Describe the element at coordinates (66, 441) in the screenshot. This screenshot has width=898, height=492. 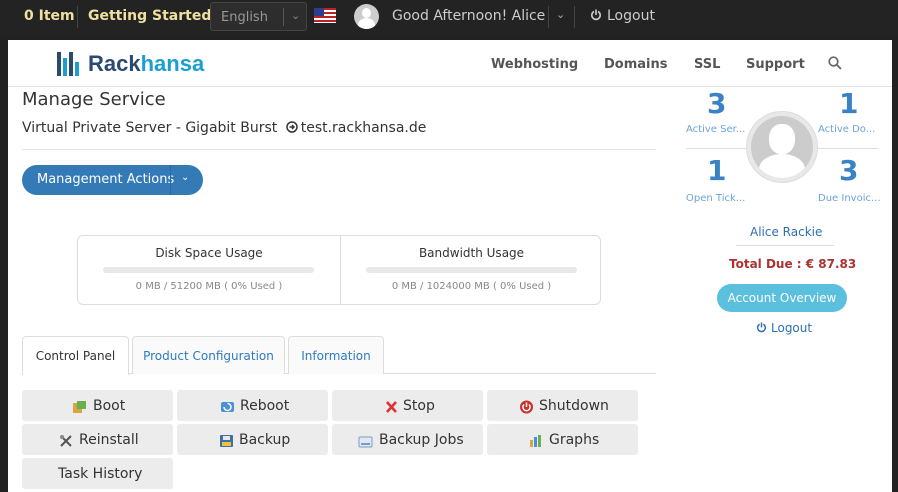
I see `tools-icon` at that location.